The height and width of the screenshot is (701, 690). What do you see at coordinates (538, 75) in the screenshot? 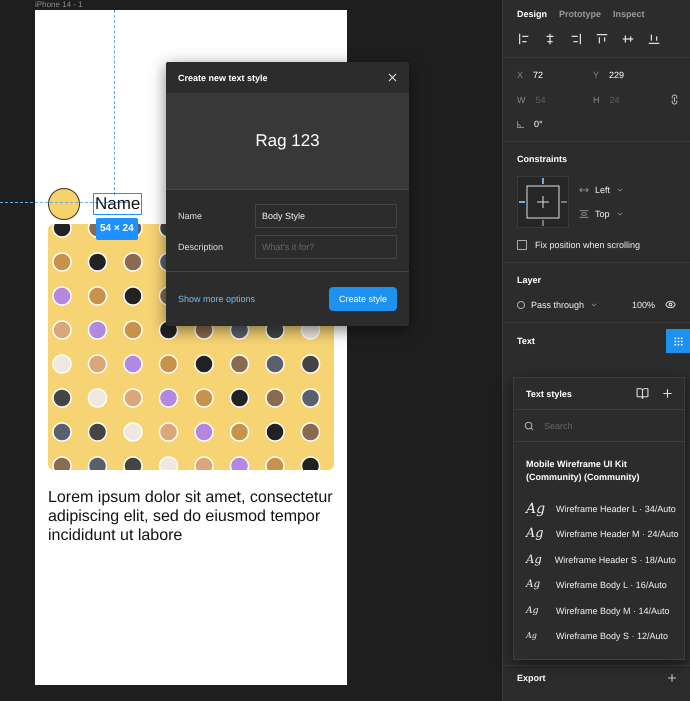
I see `geometry-value: 72` at bounding box center [538, 75].